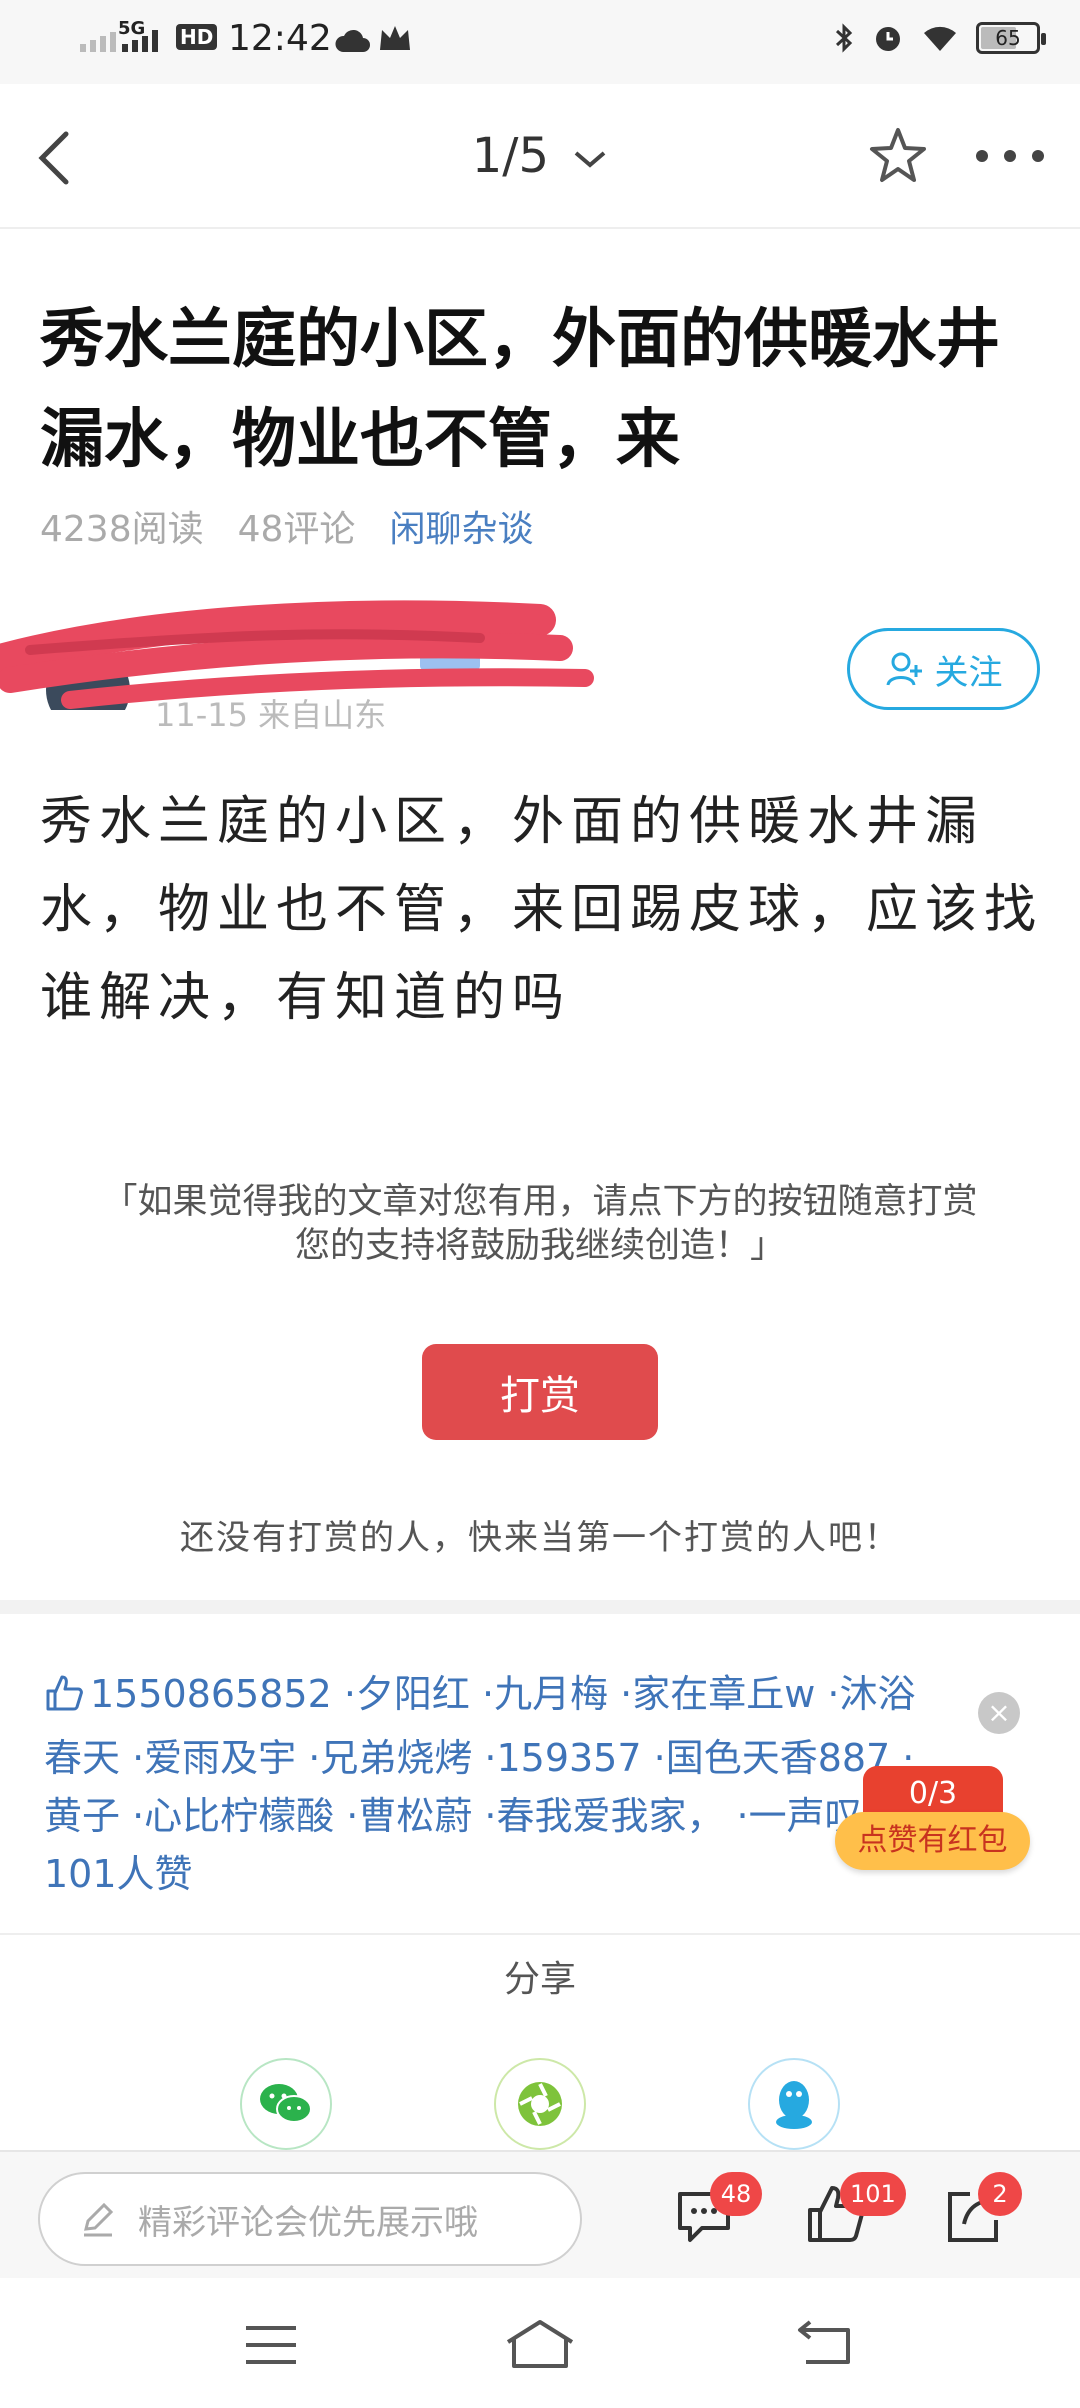  What do you see at coordinates (844, 38) in the screenshot?
I see `bluetooth-icon` at bounding box center [844, 38].